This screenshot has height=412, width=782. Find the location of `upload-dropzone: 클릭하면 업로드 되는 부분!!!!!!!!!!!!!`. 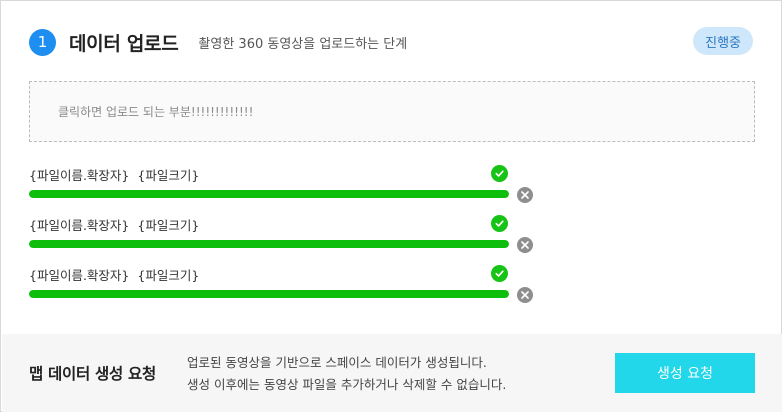

upload-dropzone: 클릭하면 업로드 되는 부분!!!!!!!!!!!!! is located at coordinates (392, 111).